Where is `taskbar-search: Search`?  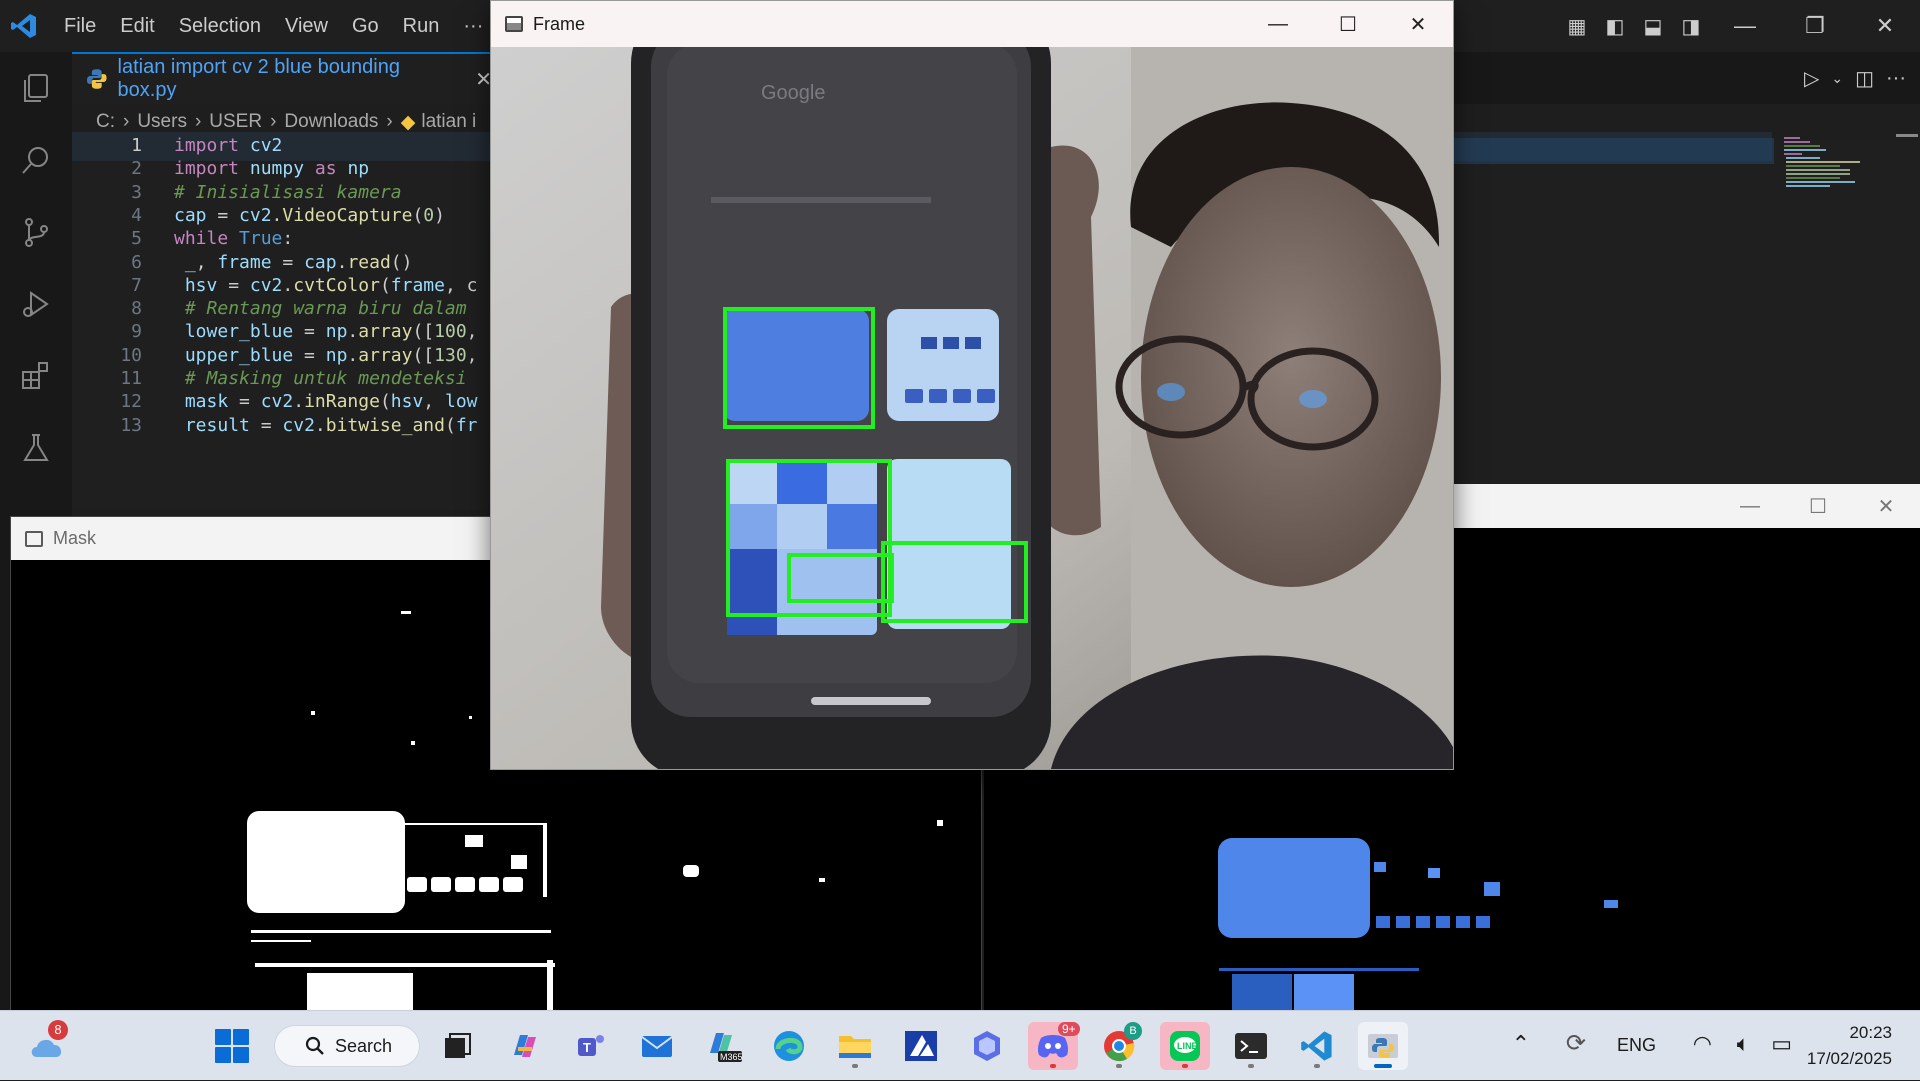 taskbar-search: Search is located at coordinates (347, 1046).